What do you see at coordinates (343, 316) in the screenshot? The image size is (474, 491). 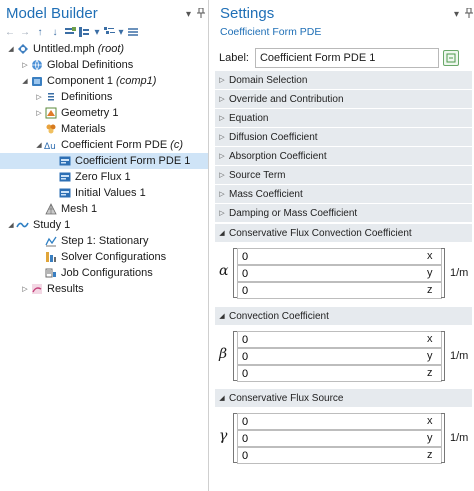 I see `section-convection-coefficient: ◢ Convection Coefficient` at bounding box center [343, 316].